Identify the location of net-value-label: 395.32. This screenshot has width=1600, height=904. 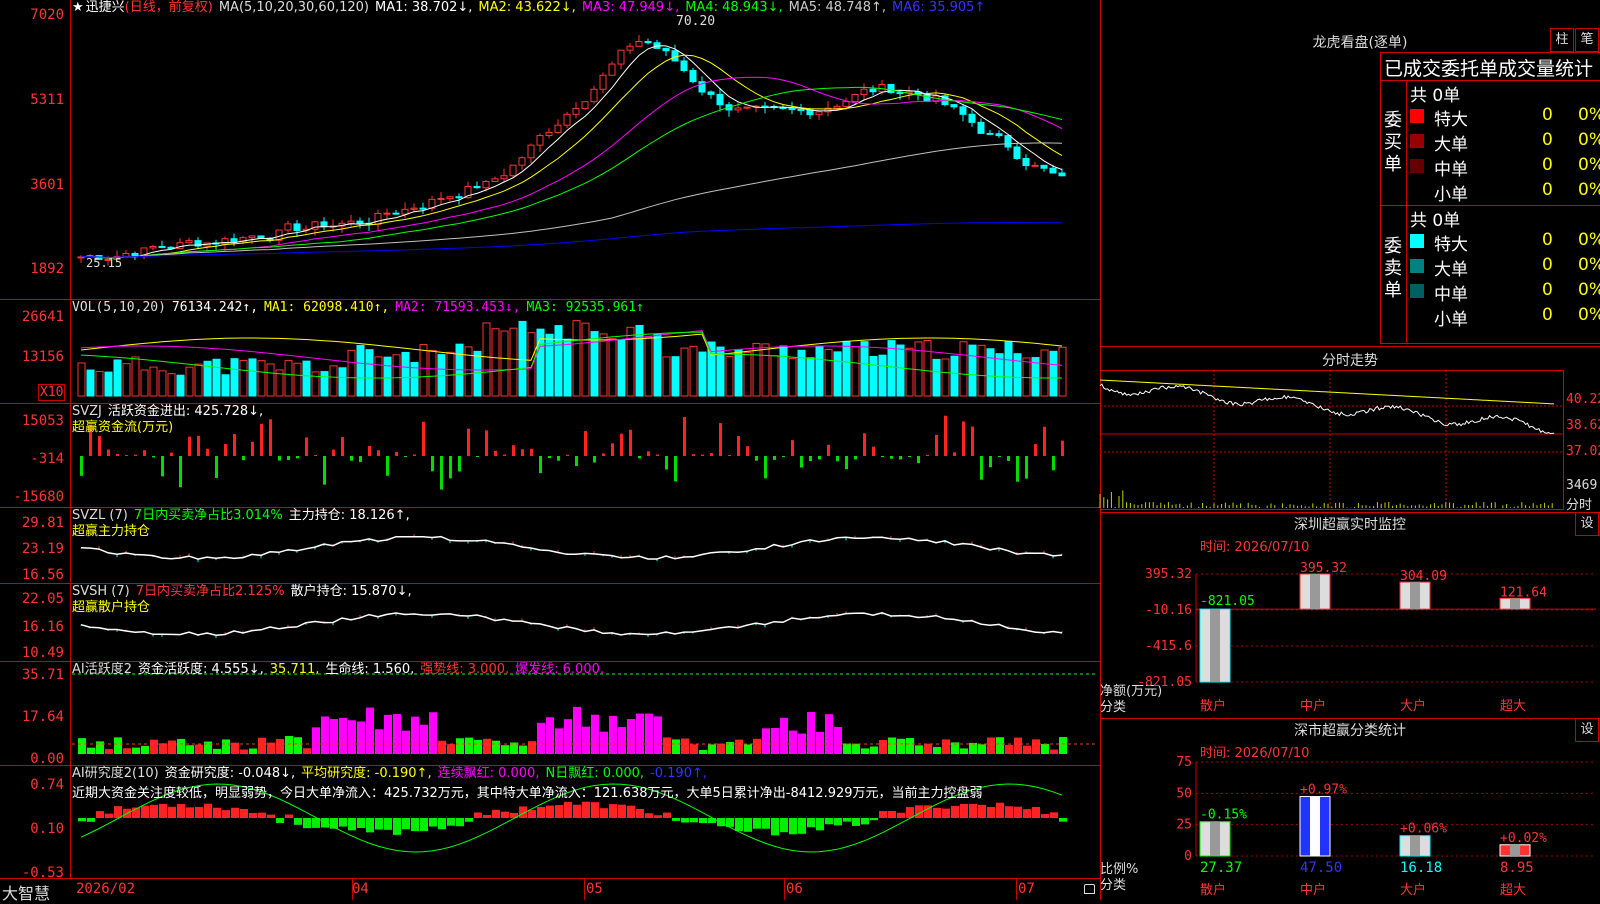
(1323, 568).